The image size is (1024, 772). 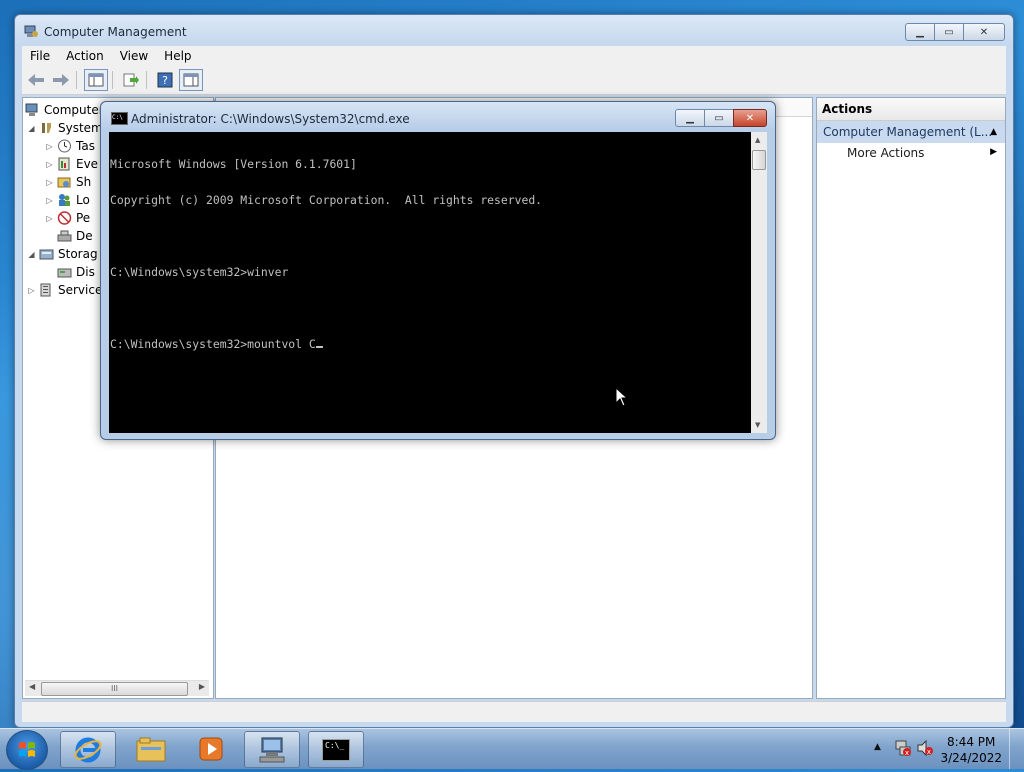 I want to click on shared-folders-icon, so click(x=64, y=182).